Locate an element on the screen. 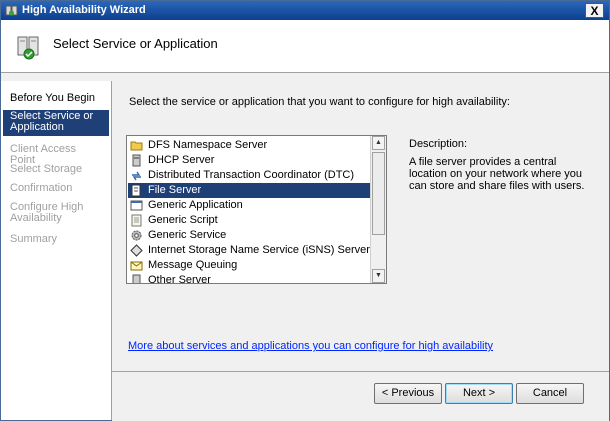  list-item-label: Generic Application is located at coordinates (195, 205).